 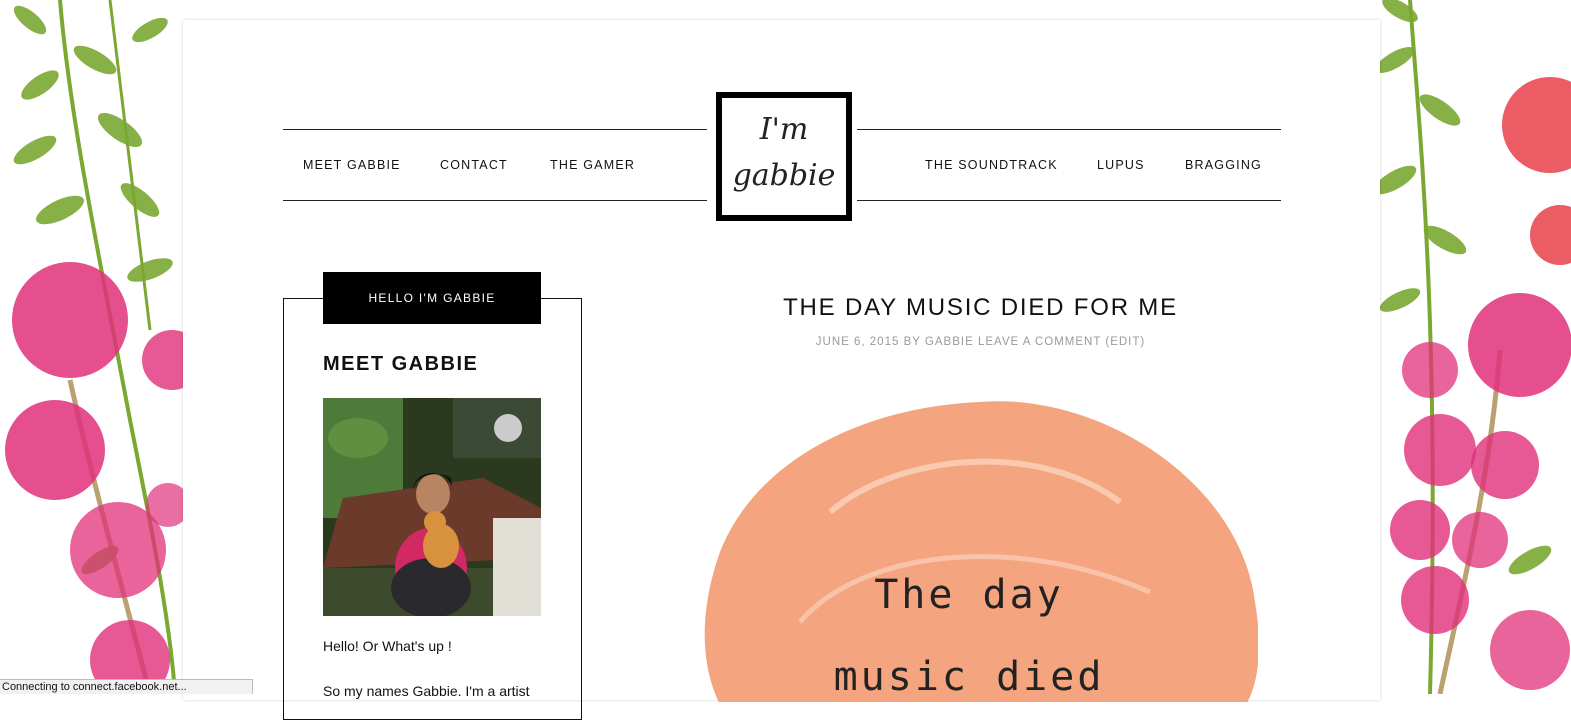 What do you see at coordinates (95, 347) in the screenshot?
I see `floral-background-left` at bounding box center [95, 347].